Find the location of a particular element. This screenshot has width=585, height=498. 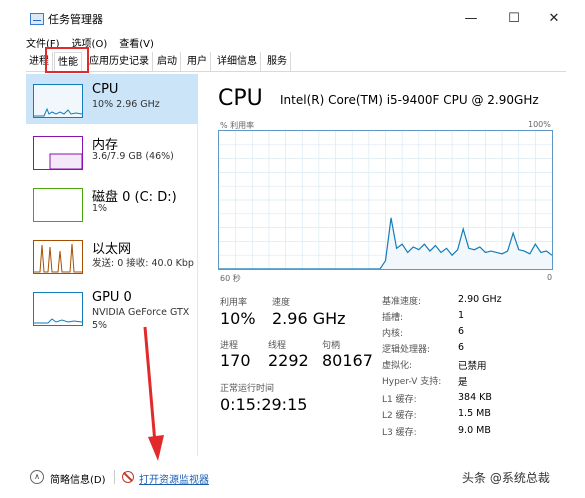

detail-label: 逻辑处理器: is located at coordinates (406, 350).